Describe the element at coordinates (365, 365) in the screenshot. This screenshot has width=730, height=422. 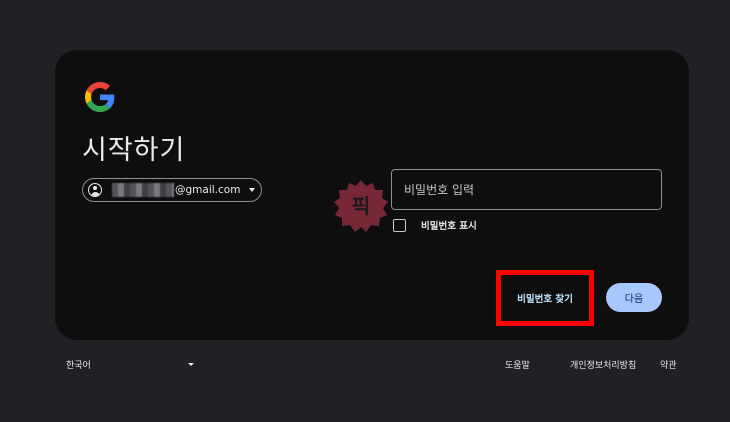
I see `footer-links: 도움말 개인정보처리방침 약관` at that location.